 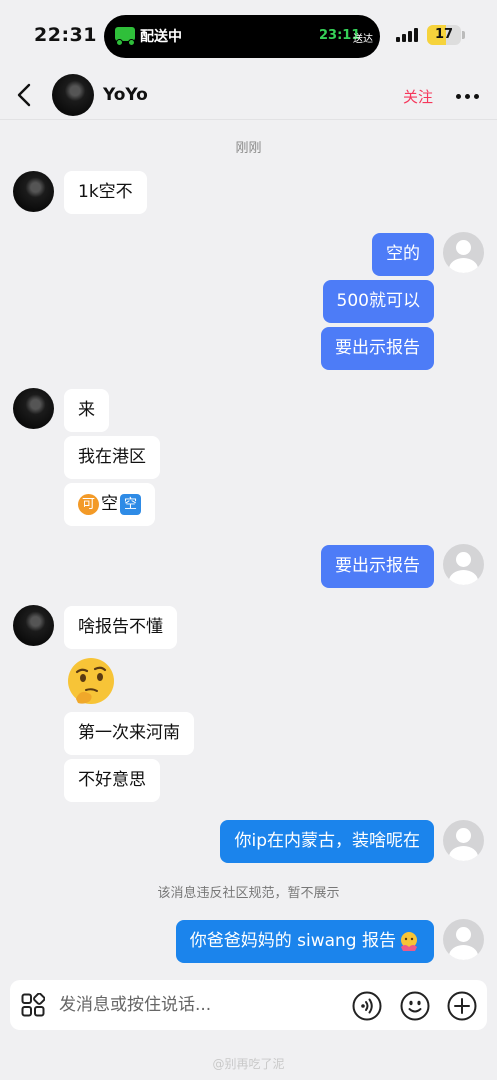 I want to click on emoji-icon, so click(x=415, y=1006).